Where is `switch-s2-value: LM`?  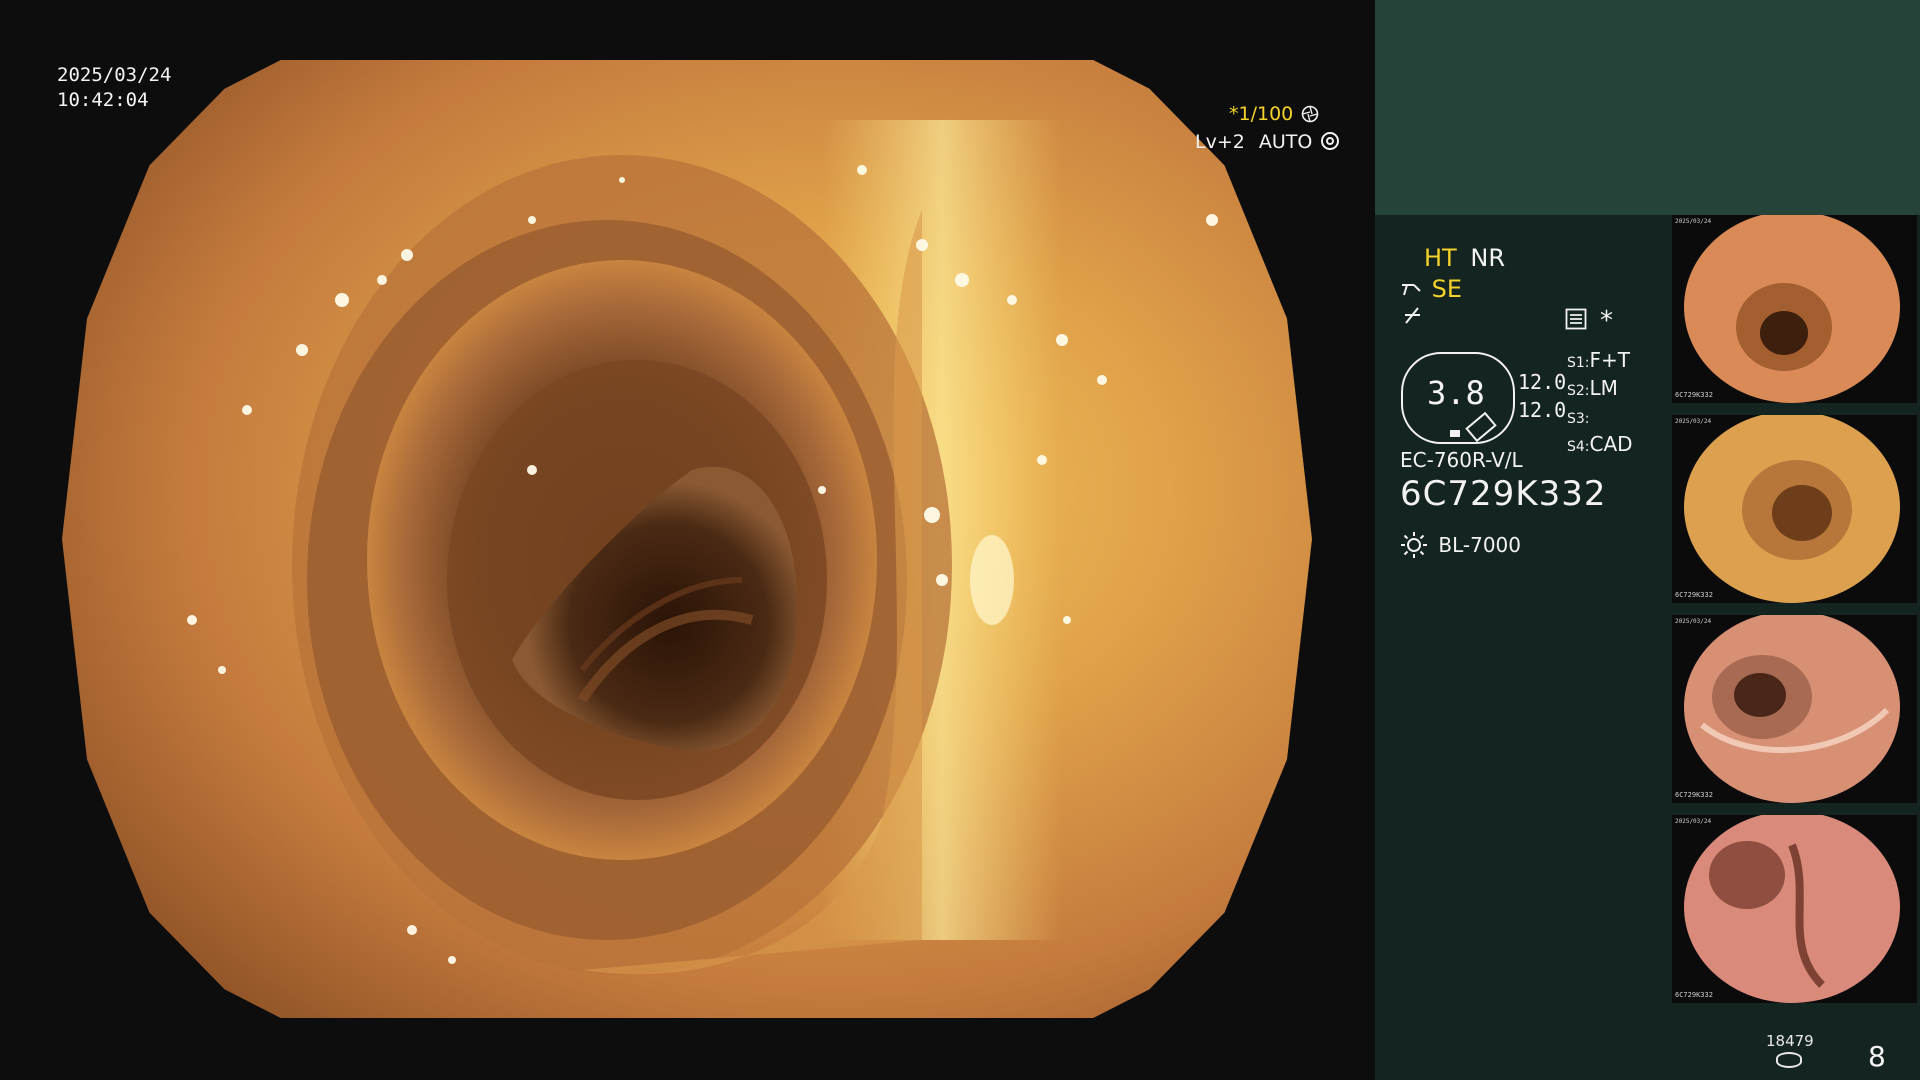
switch-s2-value: LM is located at coordinates (1603, 388).